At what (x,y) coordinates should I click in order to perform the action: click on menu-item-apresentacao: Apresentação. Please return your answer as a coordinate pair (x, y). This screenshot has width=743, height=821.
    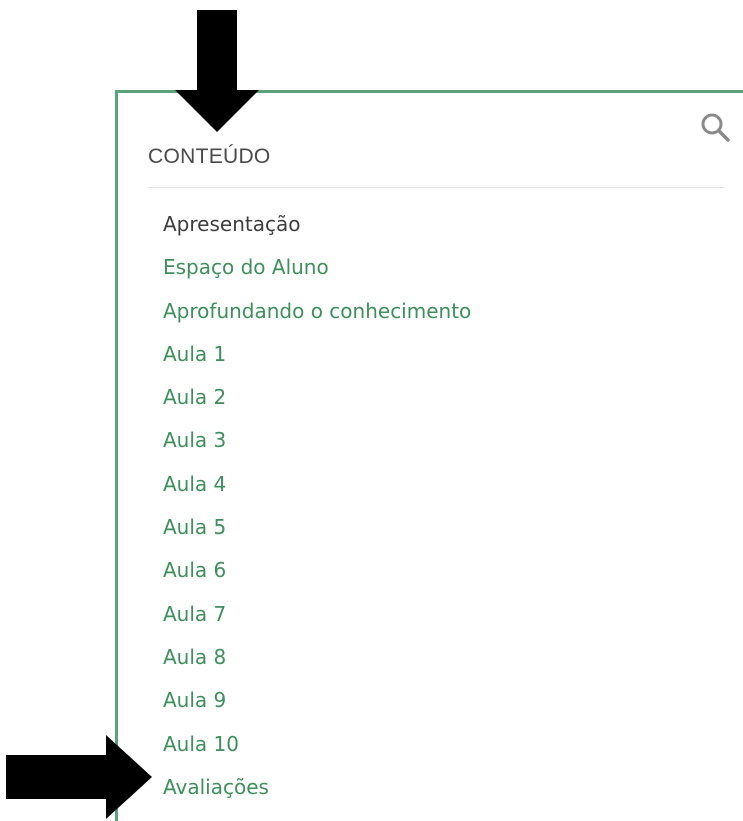
    Looking at the image, I should click on (317, 230).